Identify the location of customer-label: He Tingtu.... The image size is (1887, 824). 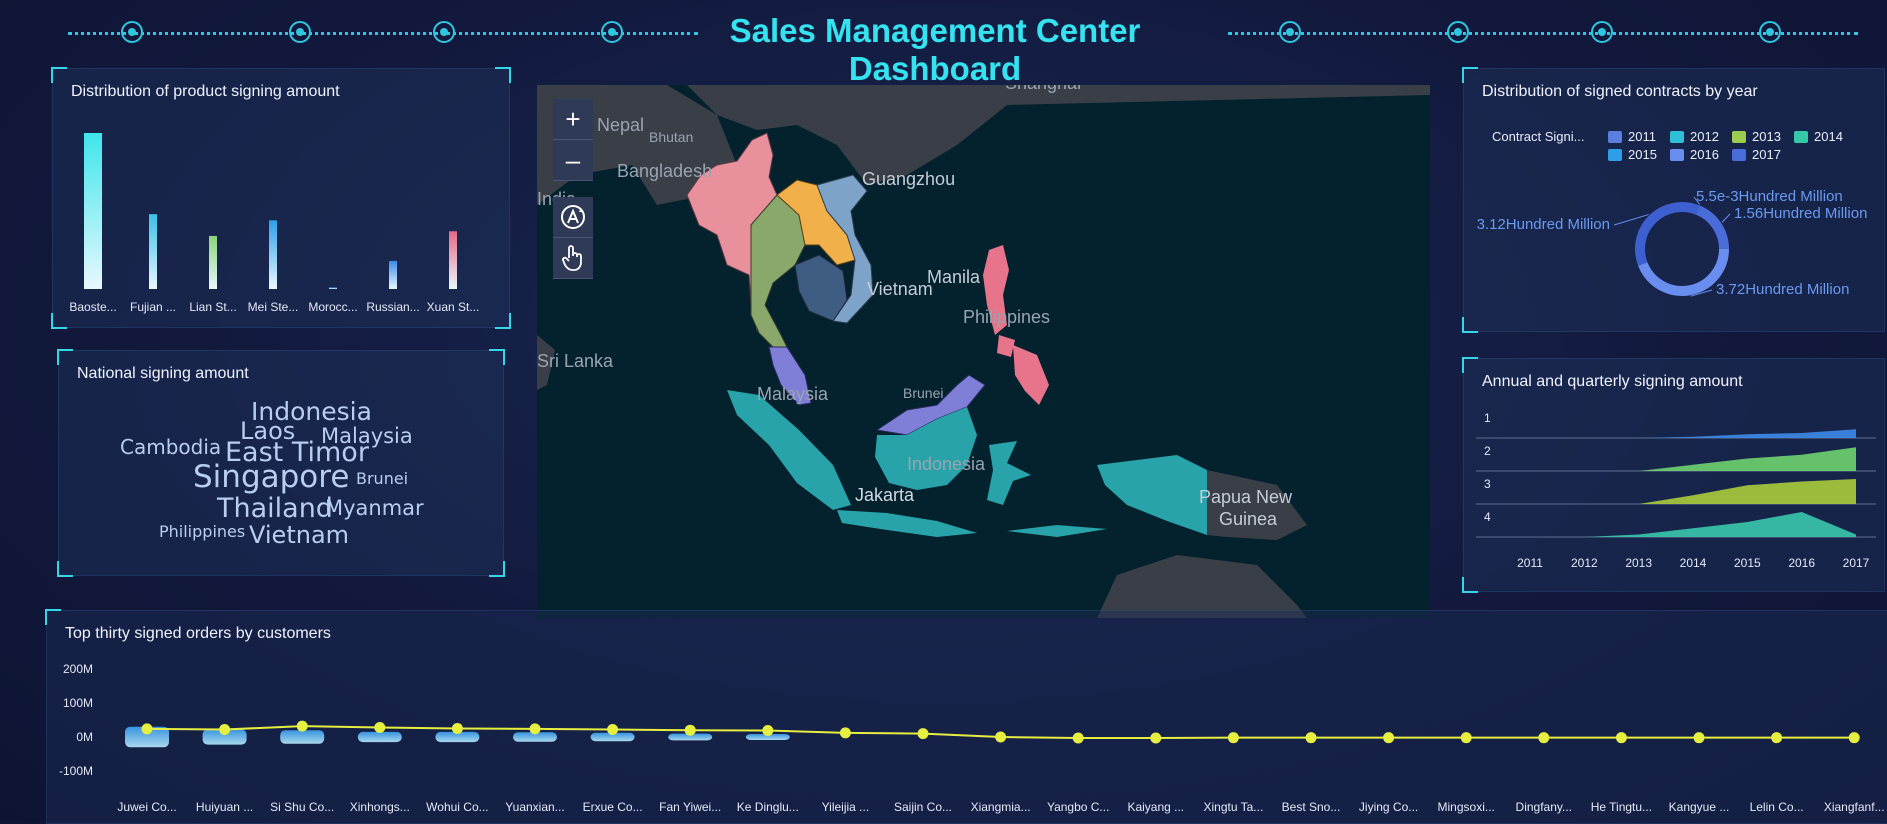
(1621, 807).